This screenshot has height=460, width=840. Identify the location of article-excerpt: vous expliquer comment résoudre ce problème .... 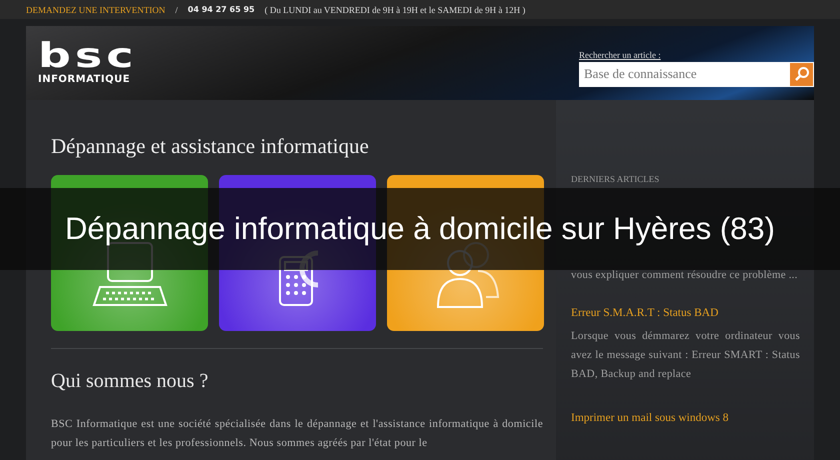
(685, 275).